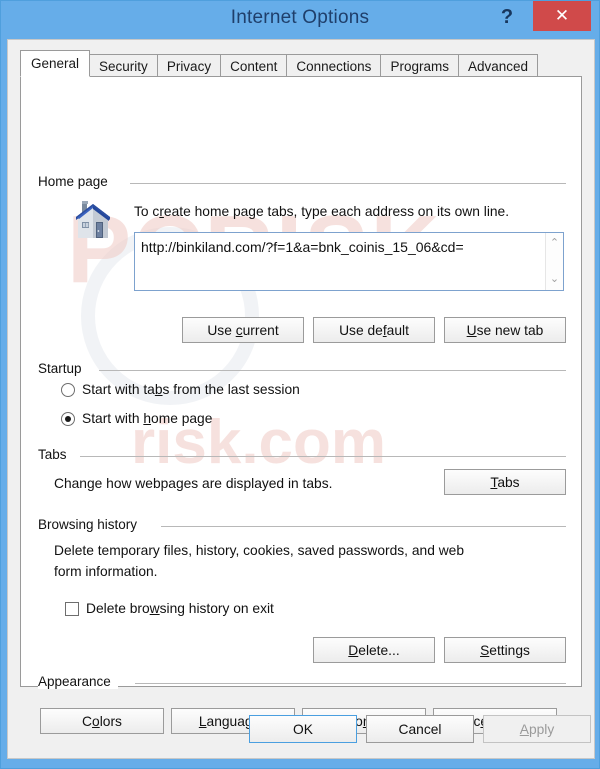 Image resolution: width=600 pixels, height=769 pixels. What do you see at coordinates (302, 524) in the screenshot?
I see `group-browsing-history: Browsing history` at bounding box center [302, 524].